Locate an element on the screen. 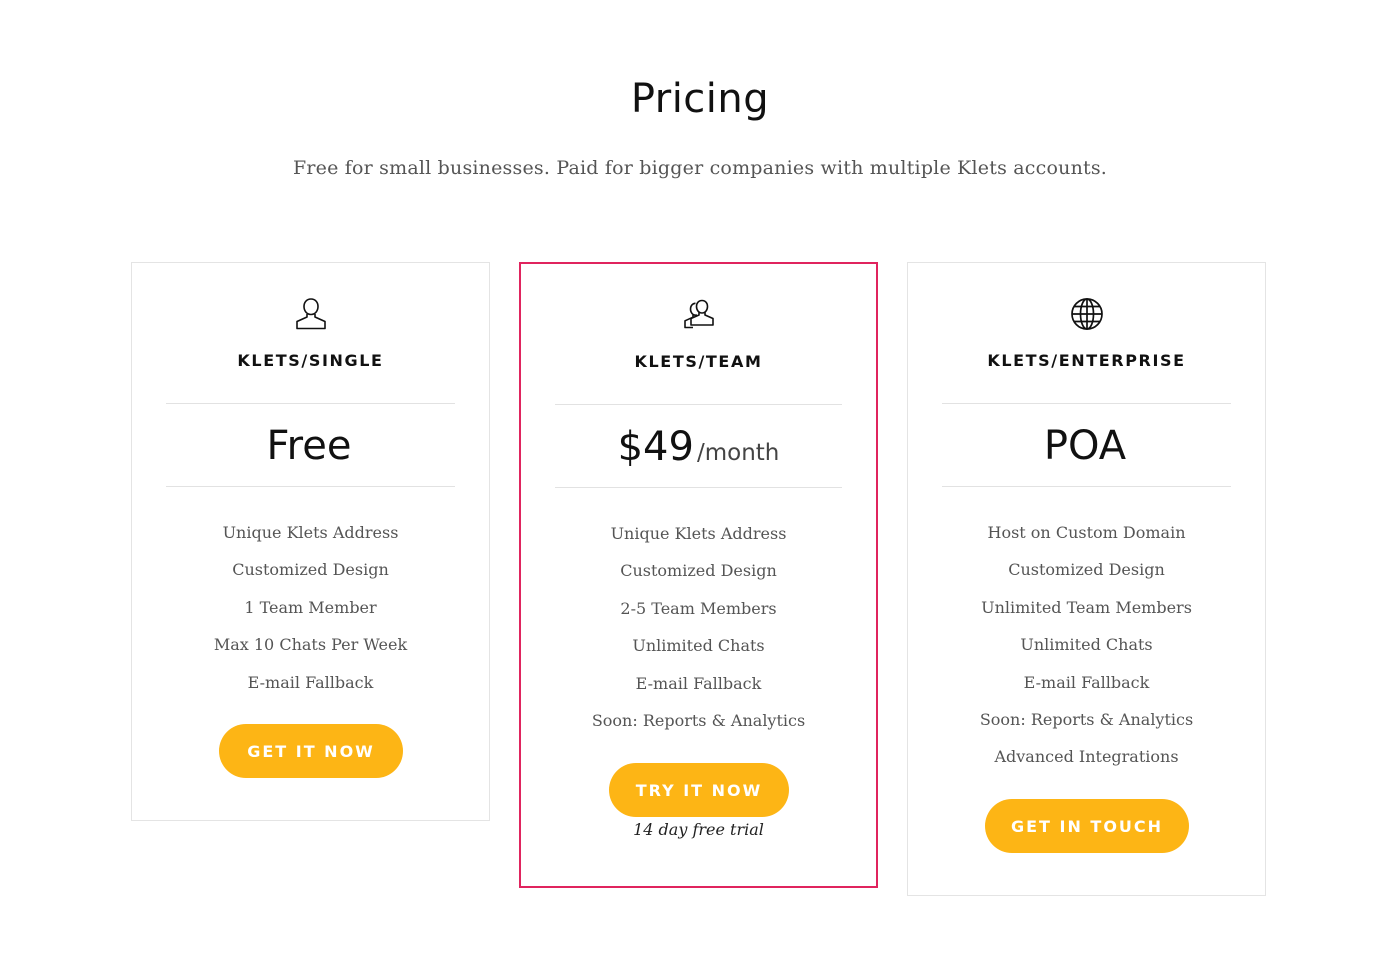  price-amount: Free is located at coordinates (309, 446).